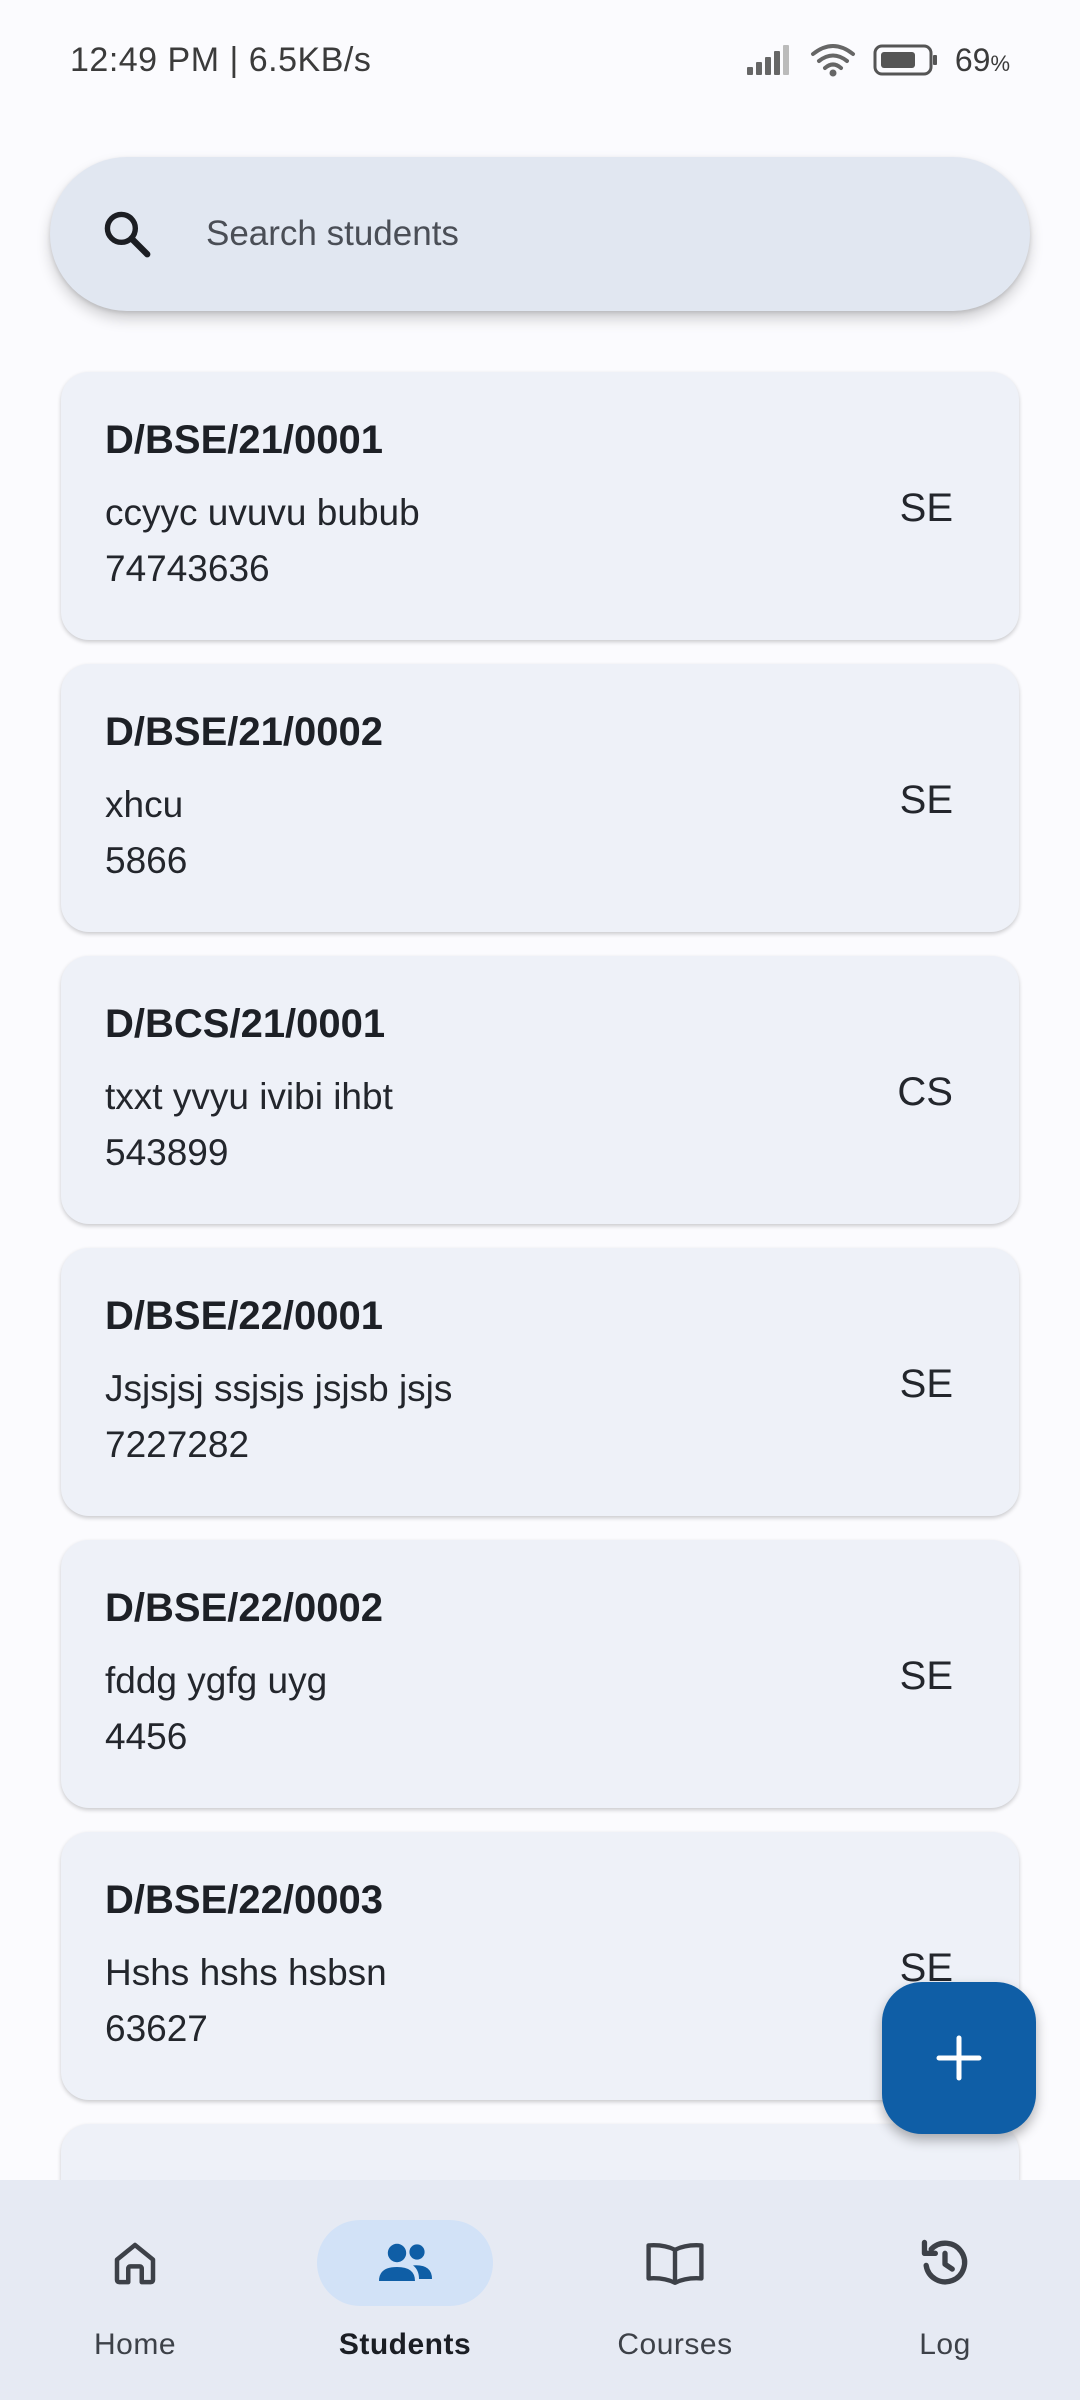  Describe the element at coordinates (216, 1680) in the screenshot. I see `student-name: fddg ygfg uyg` at that location.